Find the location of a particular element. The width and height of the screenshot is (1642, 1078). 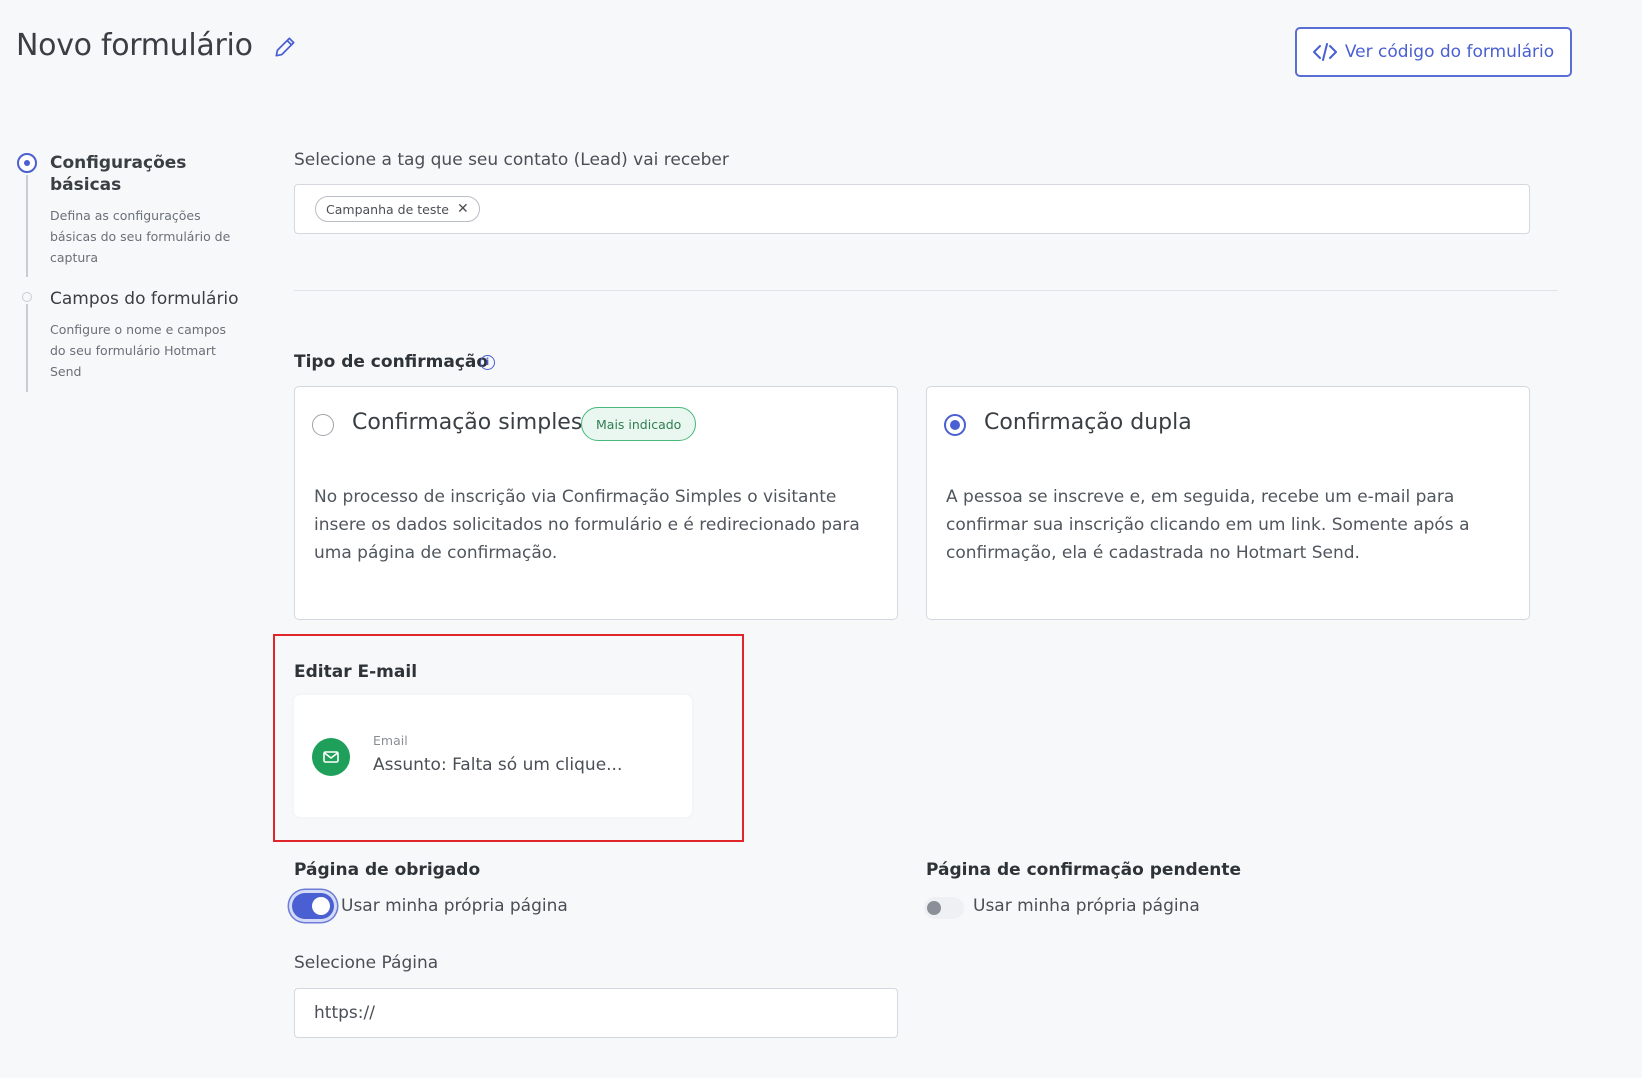

select-page-label: Selecione Página is located at coordinates (366, 963).